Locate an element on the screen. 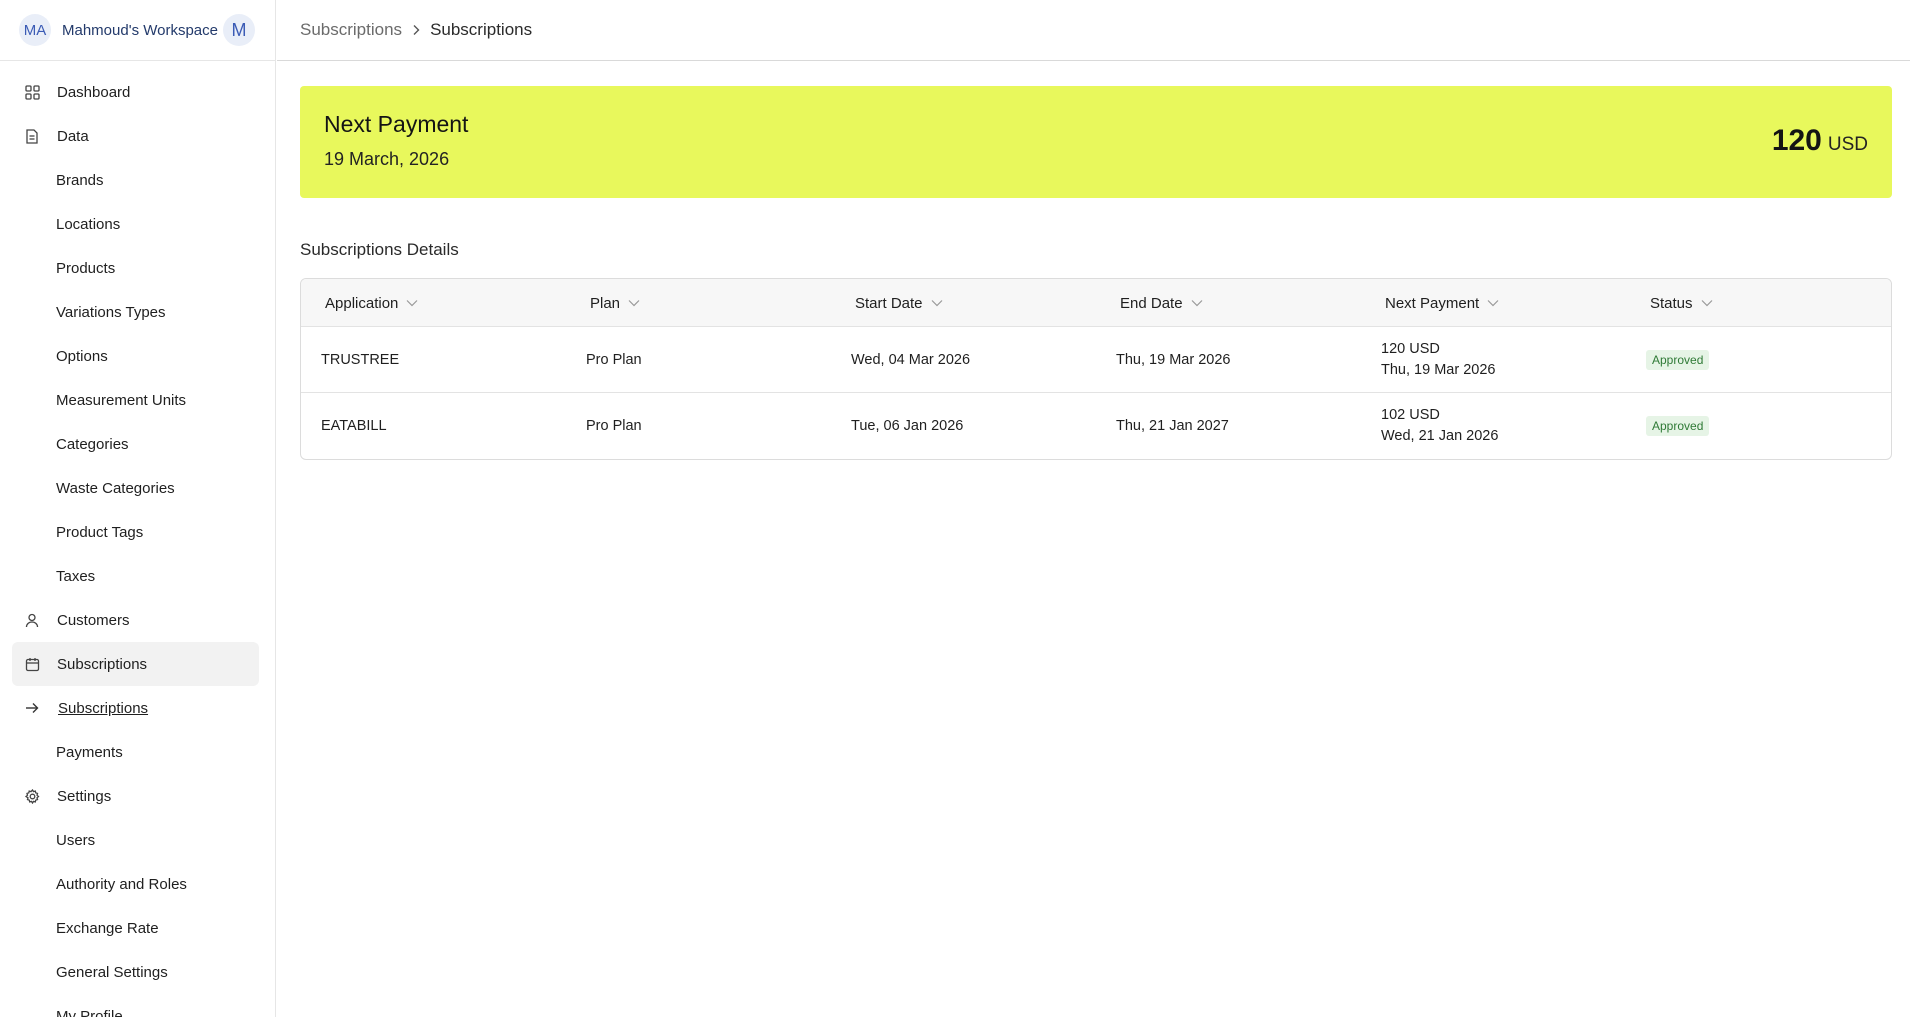 The height and width of the screenshot is (1017, 1910). sidebar-item-label: Product Tags is located at coordinates (100, 532).